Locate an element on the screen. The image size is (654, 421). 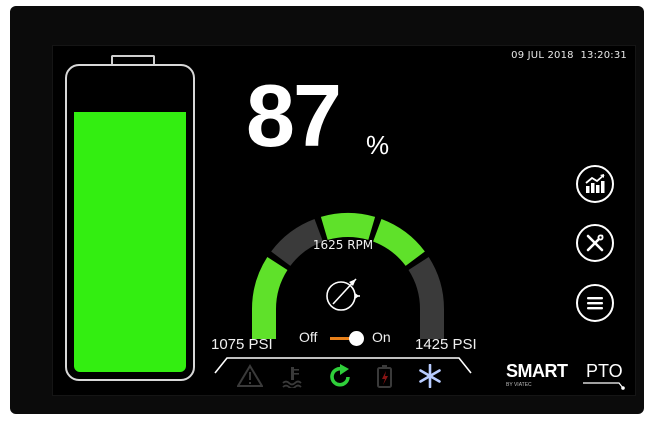
reports-button is located at coordinates (595, 184).